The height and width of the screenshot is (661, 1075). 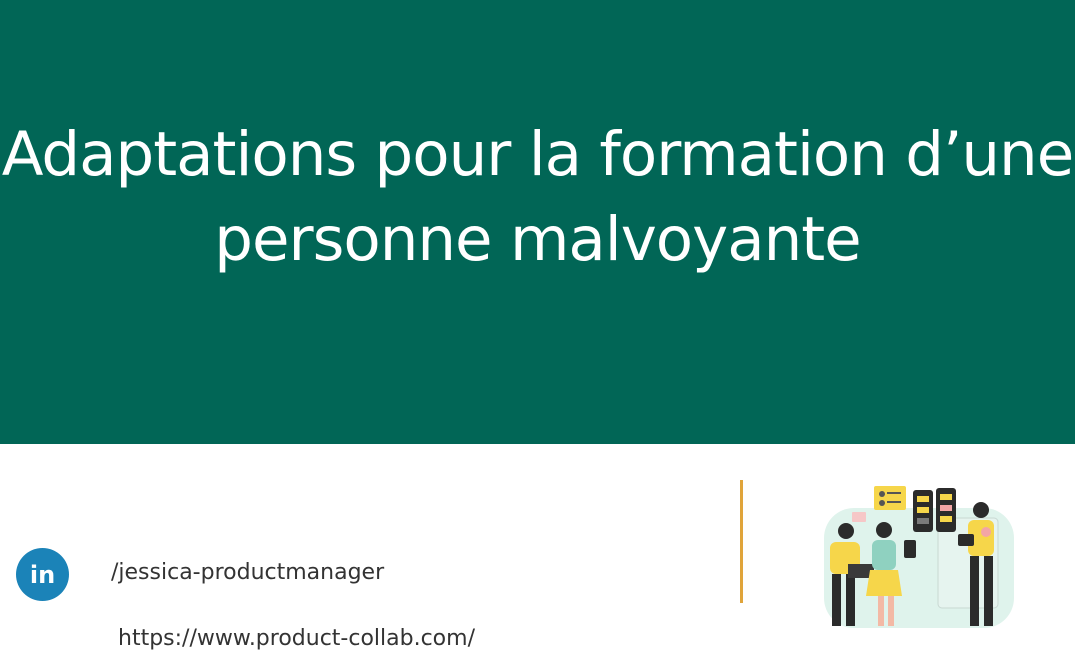 I want to click on slide-title-line-1: Adaptations pour la formation d’une, so click(x=537, y=154).